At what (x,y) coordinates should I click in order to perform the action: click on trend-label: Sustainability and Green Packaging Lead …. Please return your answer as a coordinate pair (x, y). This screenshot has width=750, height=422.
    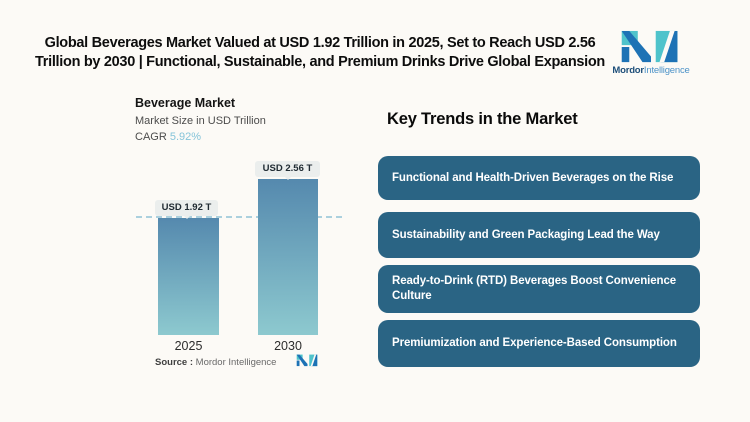
    Looking at the image, I should click on (526, 234).